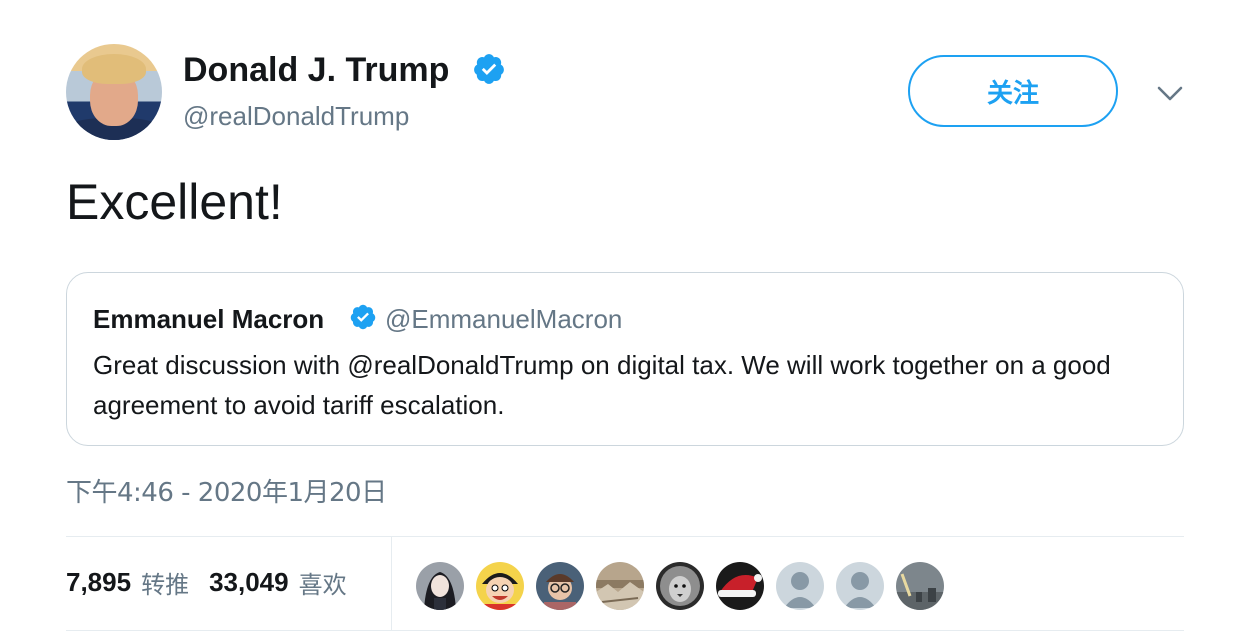 This screenshot has width=1260, height=640. What do you see at coordinates (296, 116) in the screenshot?
I see `author-handle: @realDonaldTrump` at bounding box center [296, 116].